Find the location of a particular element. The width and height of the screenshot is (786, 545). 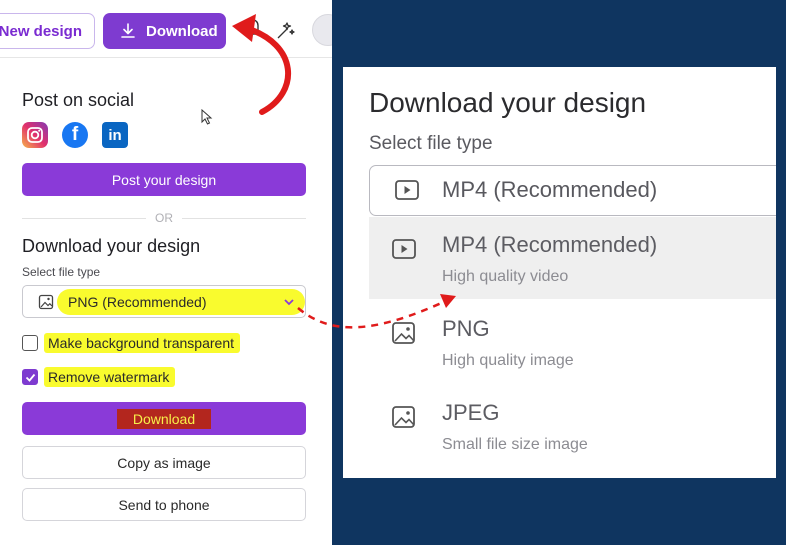

zoomed-file-type-label: Select file type is located at coordinates (431, 143).